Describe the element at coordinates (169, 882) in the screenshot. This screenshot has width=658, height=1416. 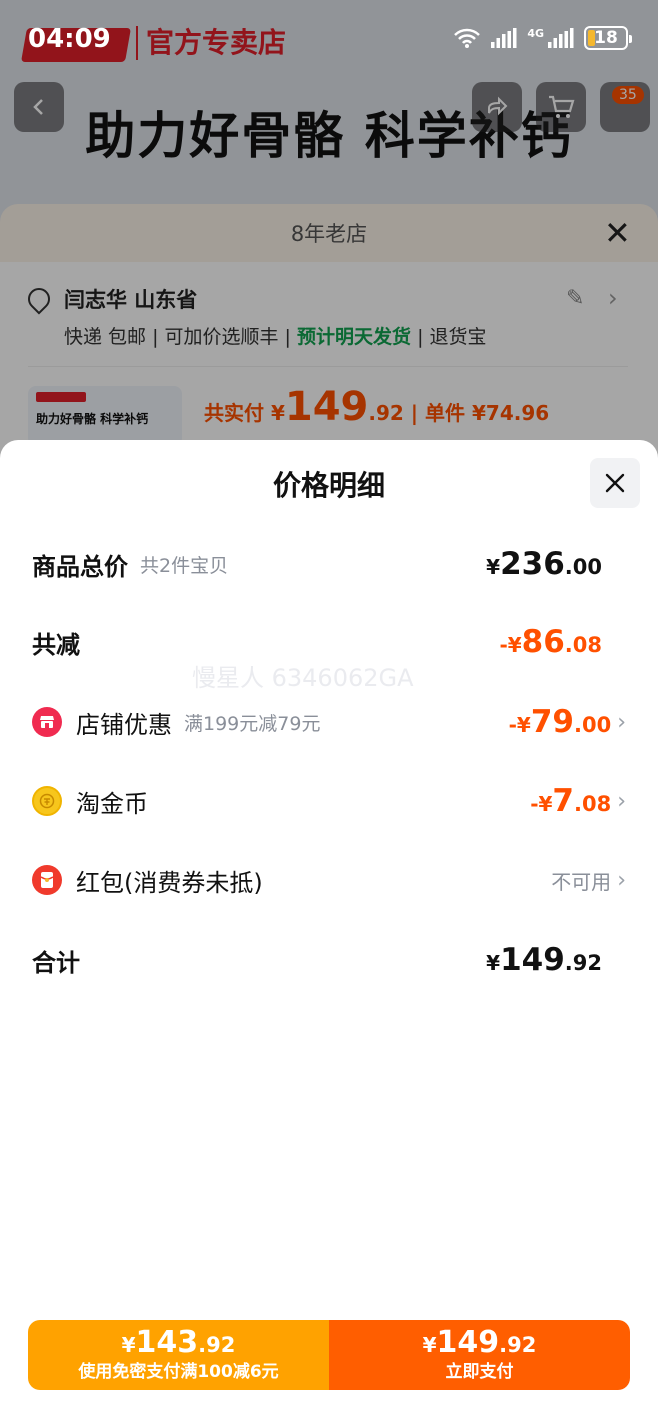
I see `red-packet-label: 红包(消费券未抵)` at that location.